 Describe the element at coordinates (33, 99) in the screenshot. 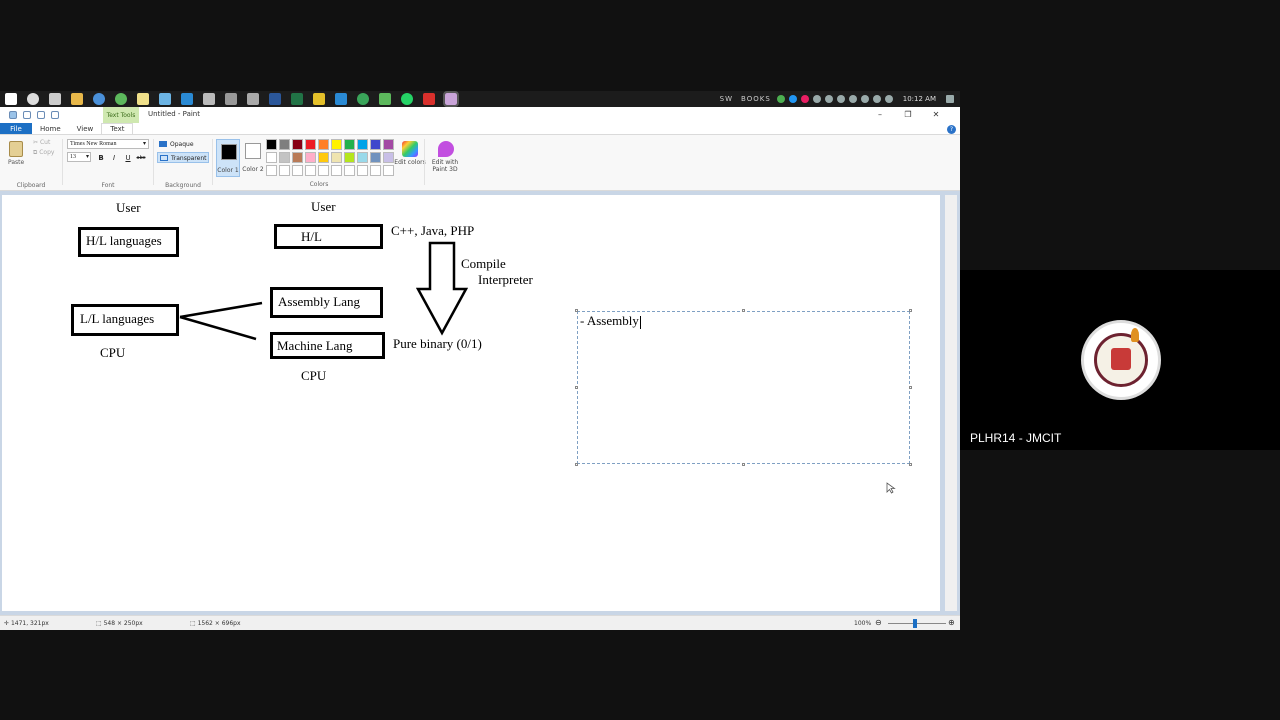

I see `search-icon` at that location.